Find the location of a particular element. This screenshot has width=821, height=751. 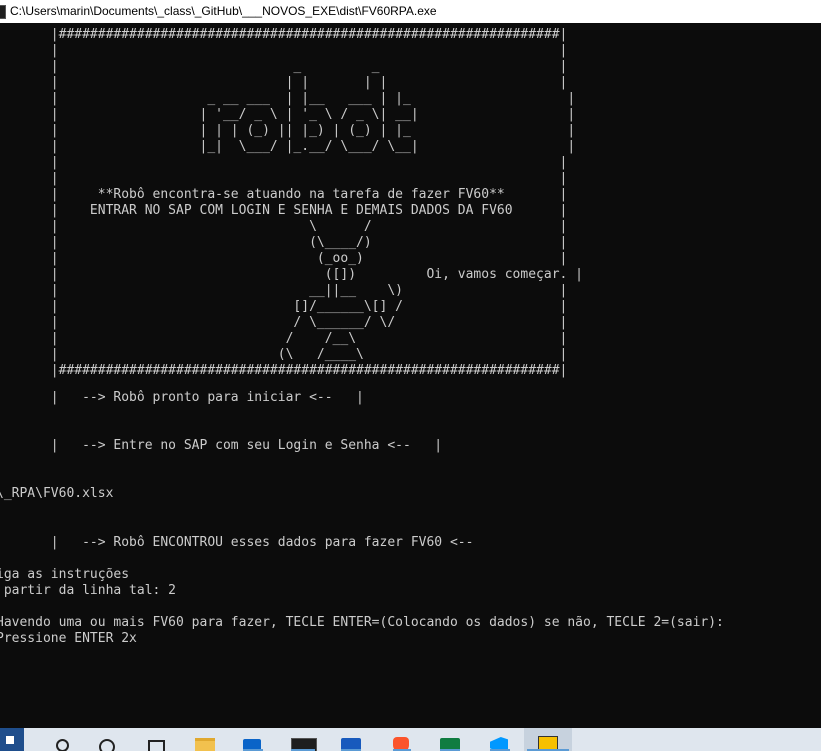

start-icon is located at coordinates (10, 740).